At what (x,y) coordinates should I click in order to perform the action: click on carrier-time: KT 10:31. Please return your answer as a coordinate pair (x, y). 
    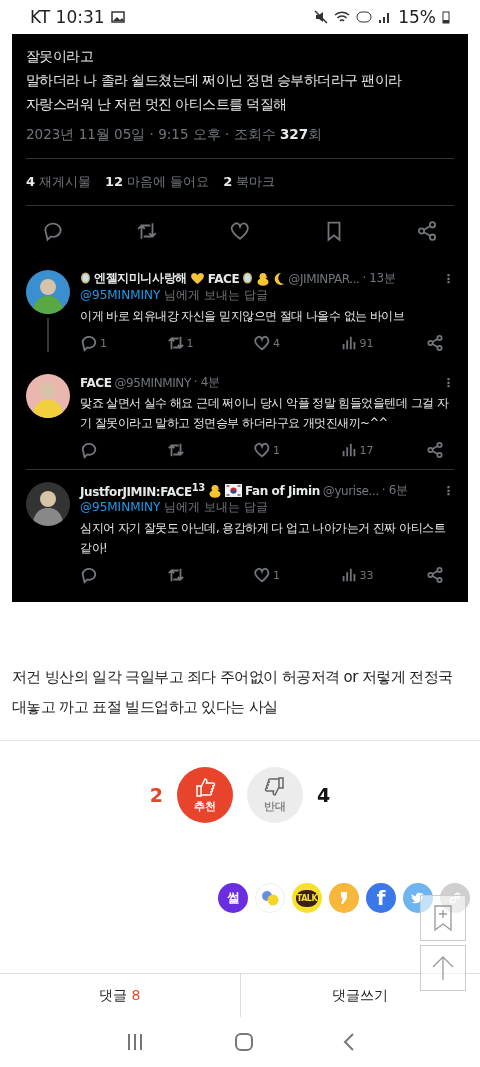
    Looking at the image, I should click on (67, 17).